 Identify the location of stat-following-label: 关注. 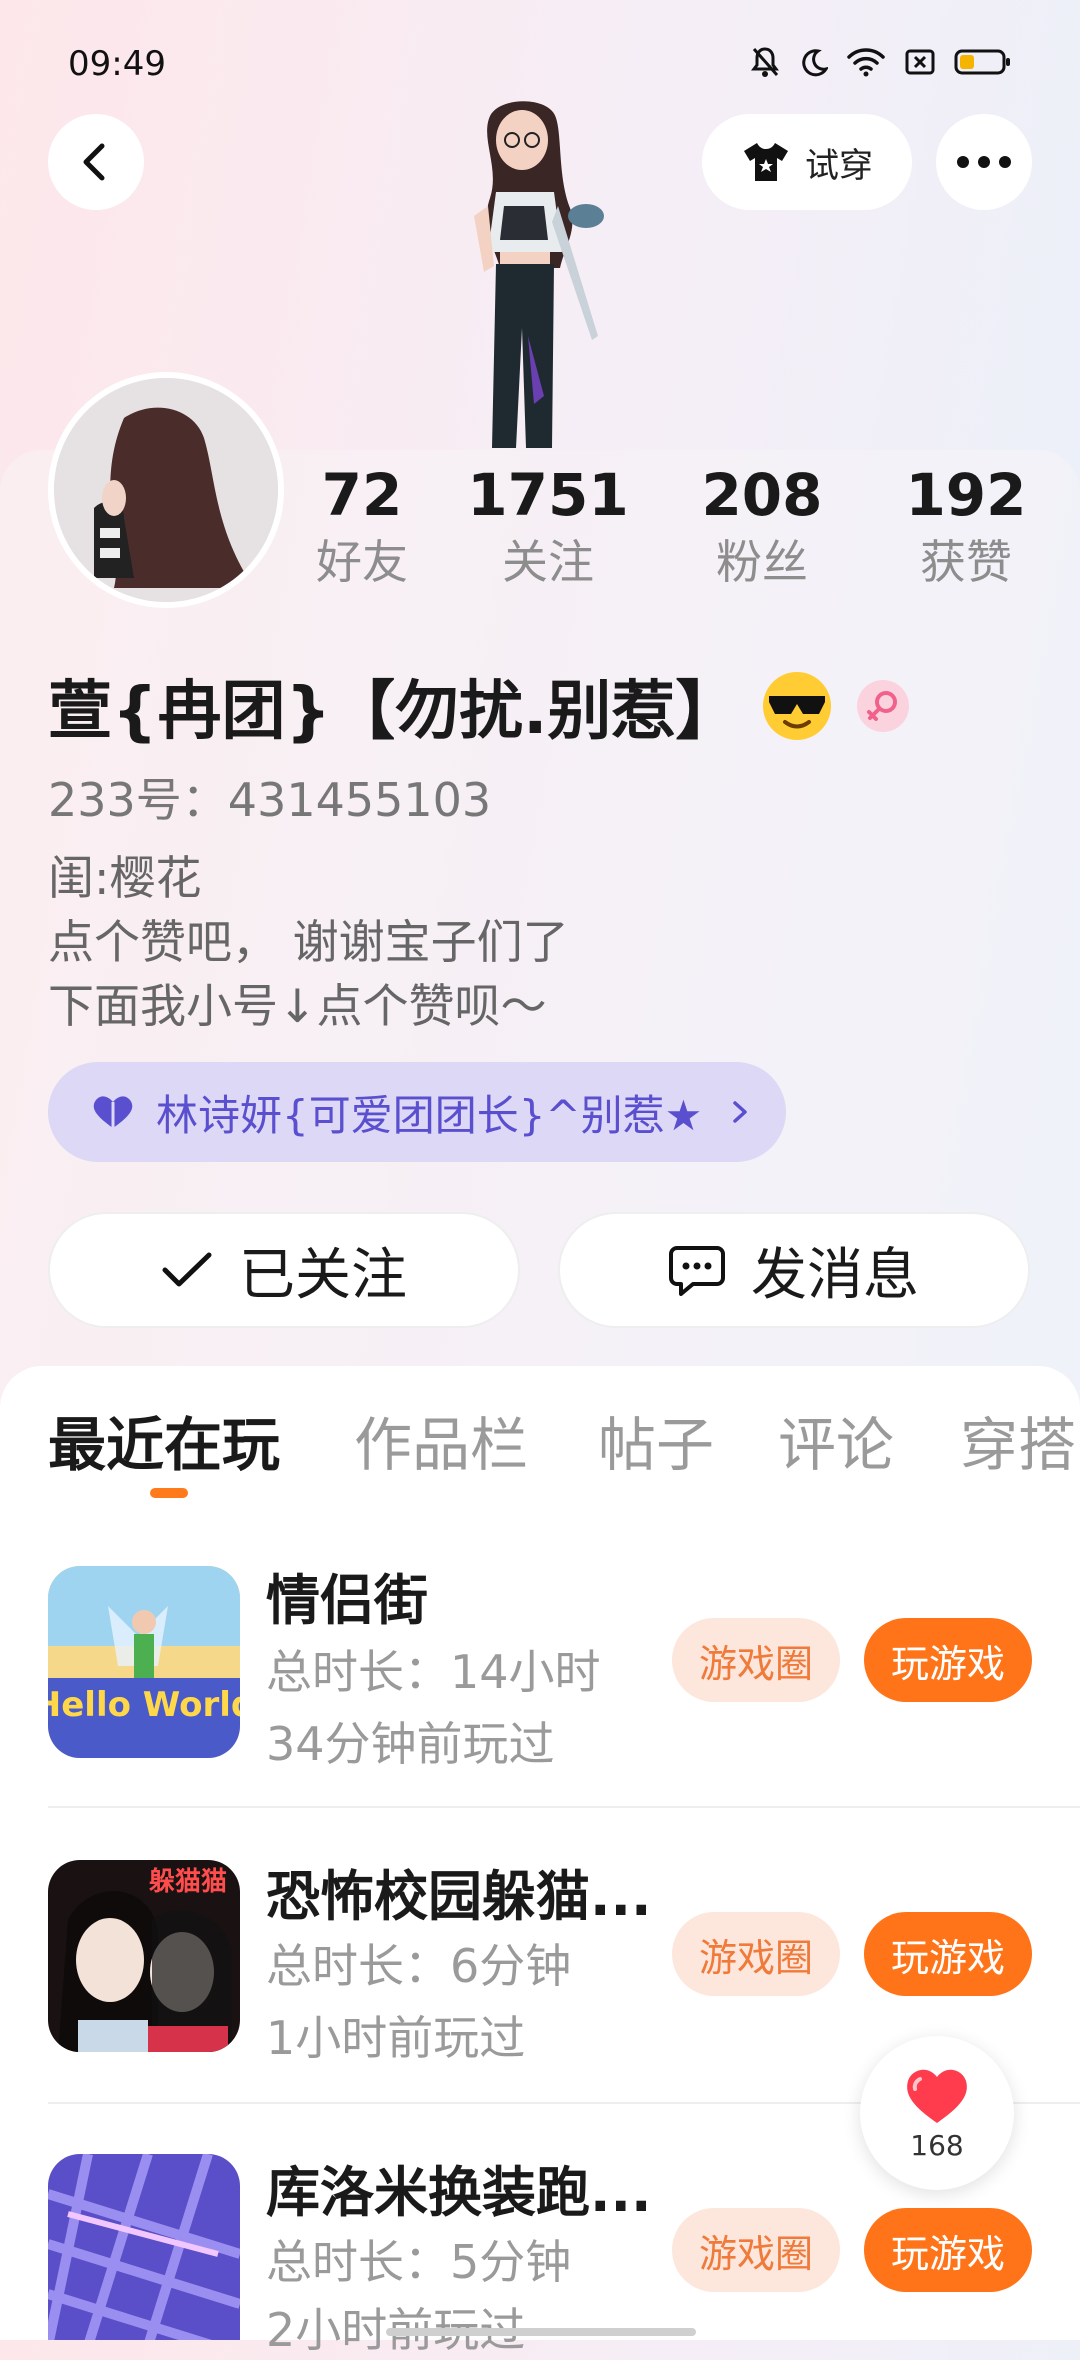
(548, 562).